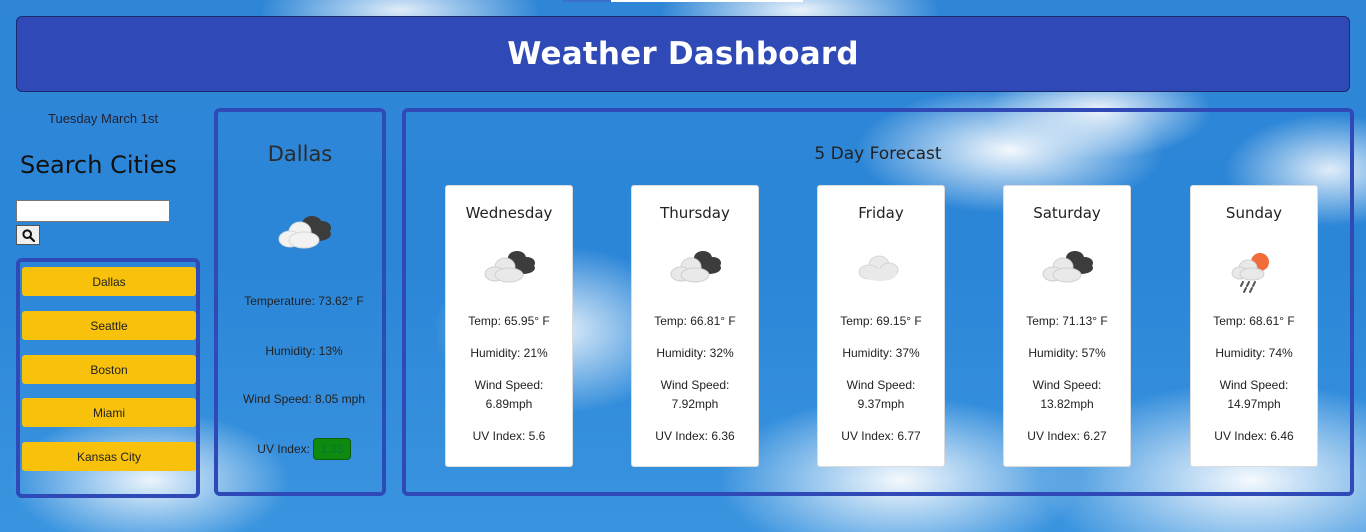  What do you see at coordinates (1254, 321) in the screenshot?
I see `forecast-temp: Temp: 68.61° F` at bounding box center [1254, 321].